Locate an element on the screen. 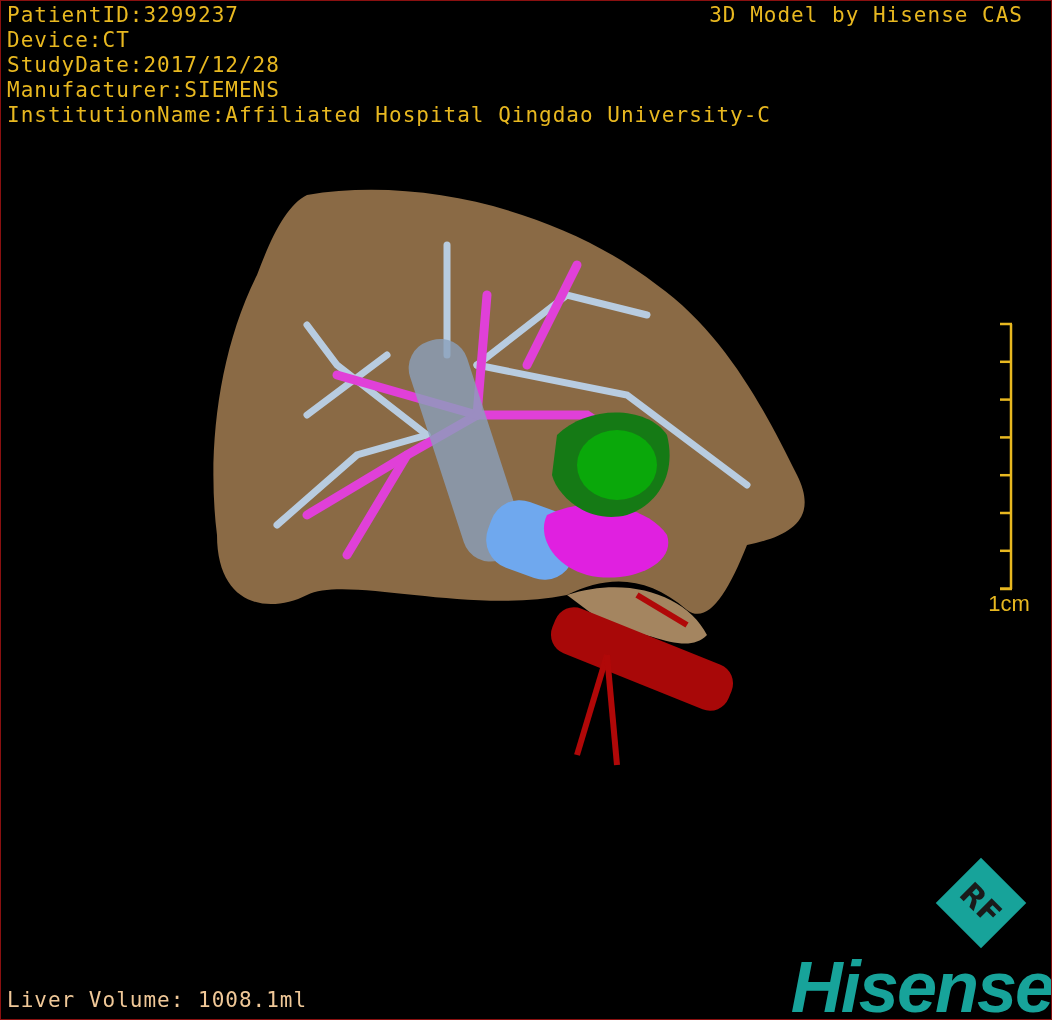  study-info-text: InstitutionName:Affiliated Hospital Qingdao University-C is located at coordinates (389, 115).